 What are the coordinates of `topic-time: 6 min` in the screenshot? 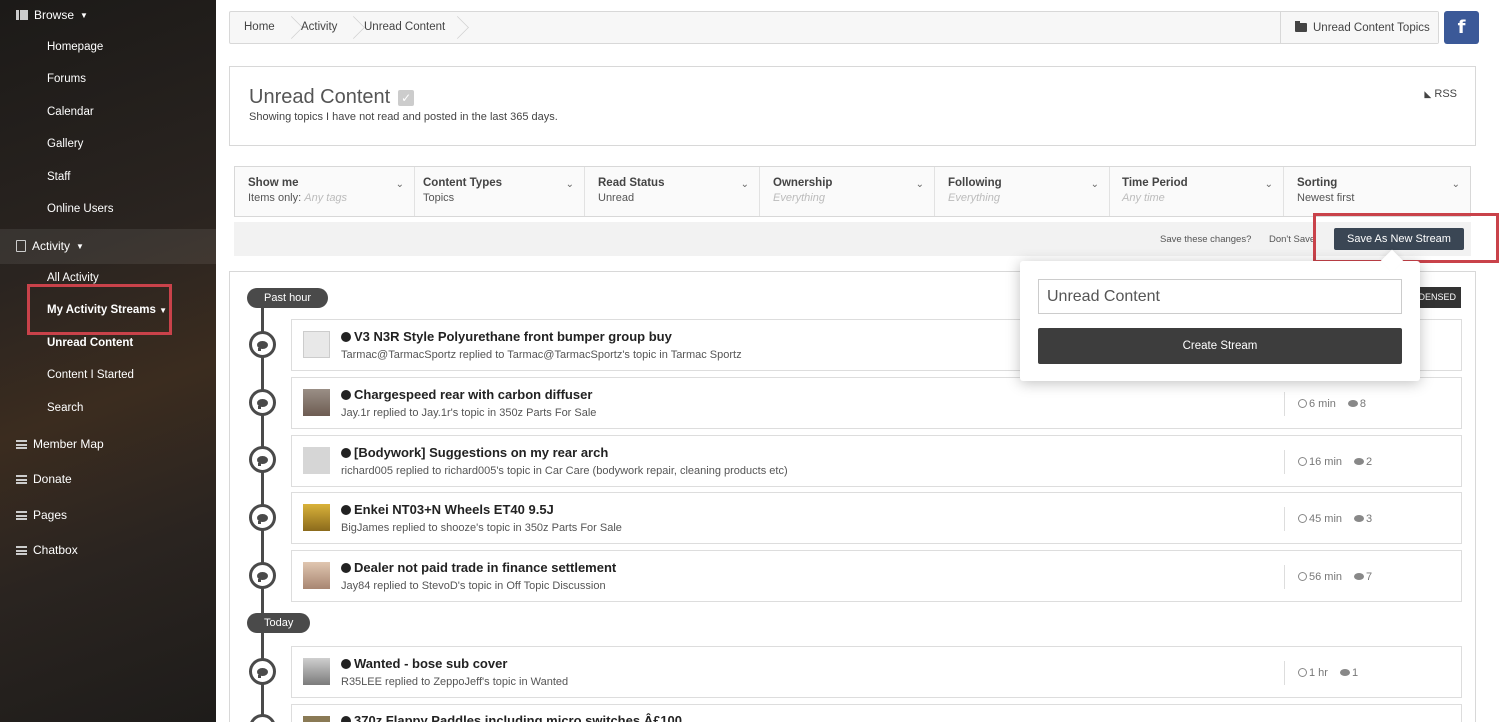 It's located at (1317, 404).